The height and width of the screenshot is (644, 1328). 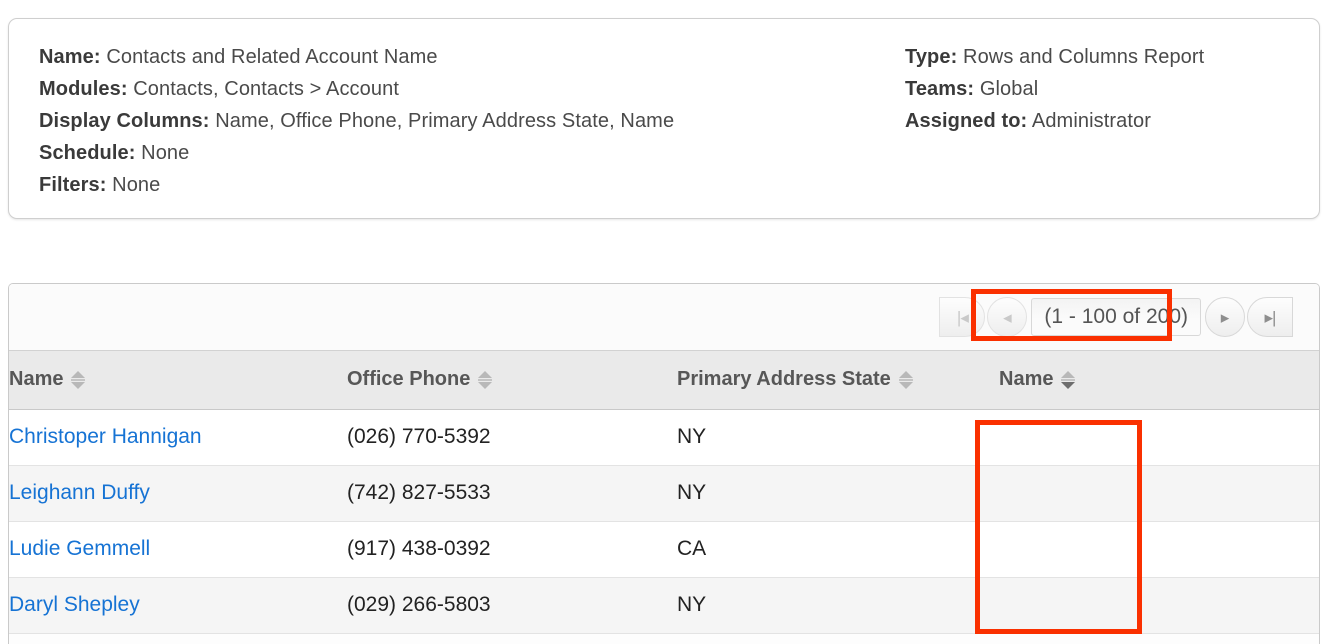 I want to click on column-header-account-name: Name, so click(x=1159, y=380).